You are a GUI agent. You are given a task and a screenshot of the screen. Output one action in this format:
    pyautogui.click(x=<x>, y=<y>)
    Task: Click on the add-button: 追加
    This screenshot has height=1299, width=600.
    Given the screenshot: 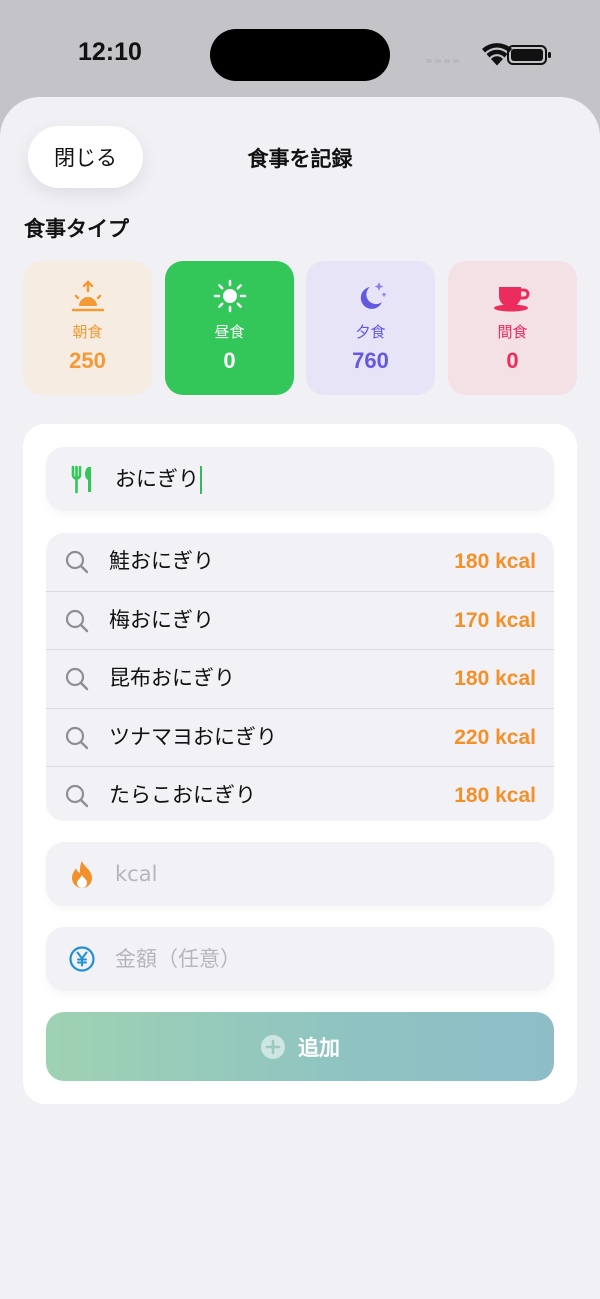 What is the action you would take?
    pyautogui.click(x=300, y=1046)
    